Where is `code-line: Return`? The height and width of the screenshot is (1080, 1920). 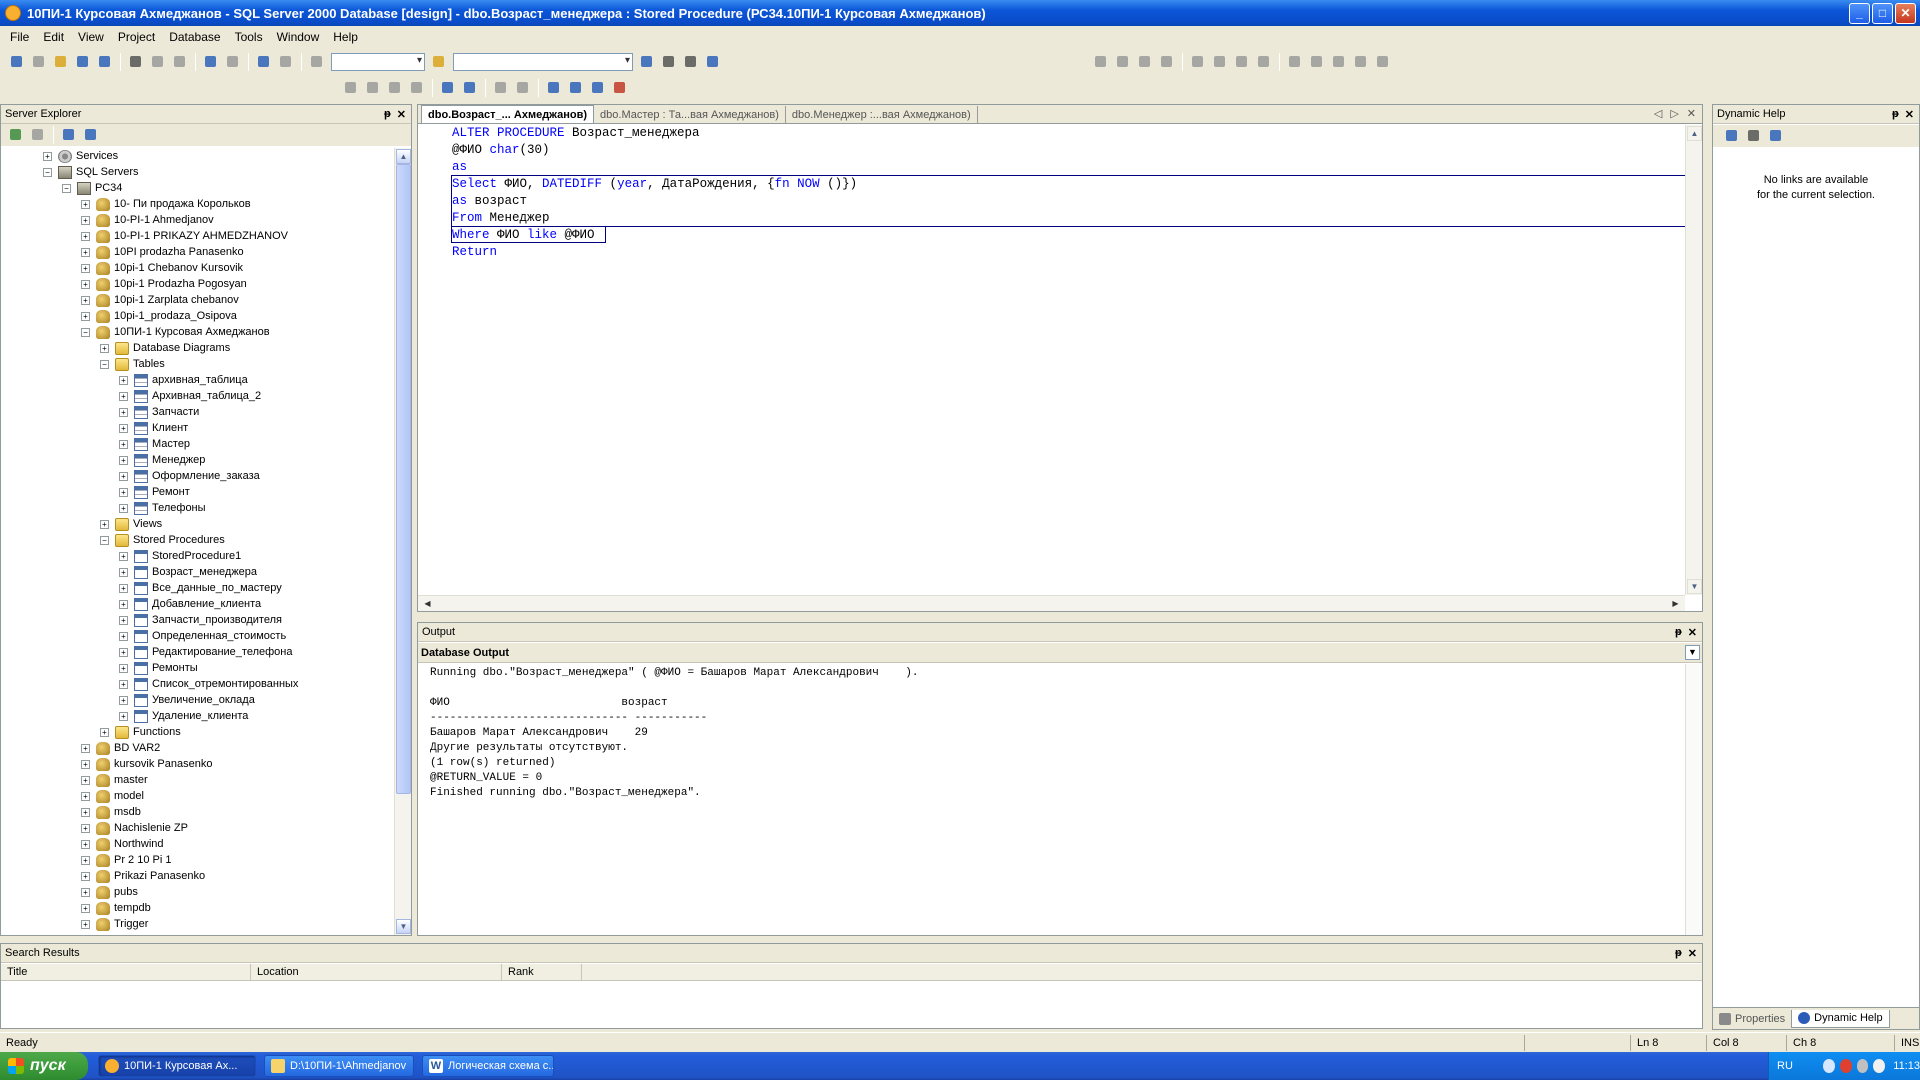 code-line: Return is located at coordinates (474, 252).